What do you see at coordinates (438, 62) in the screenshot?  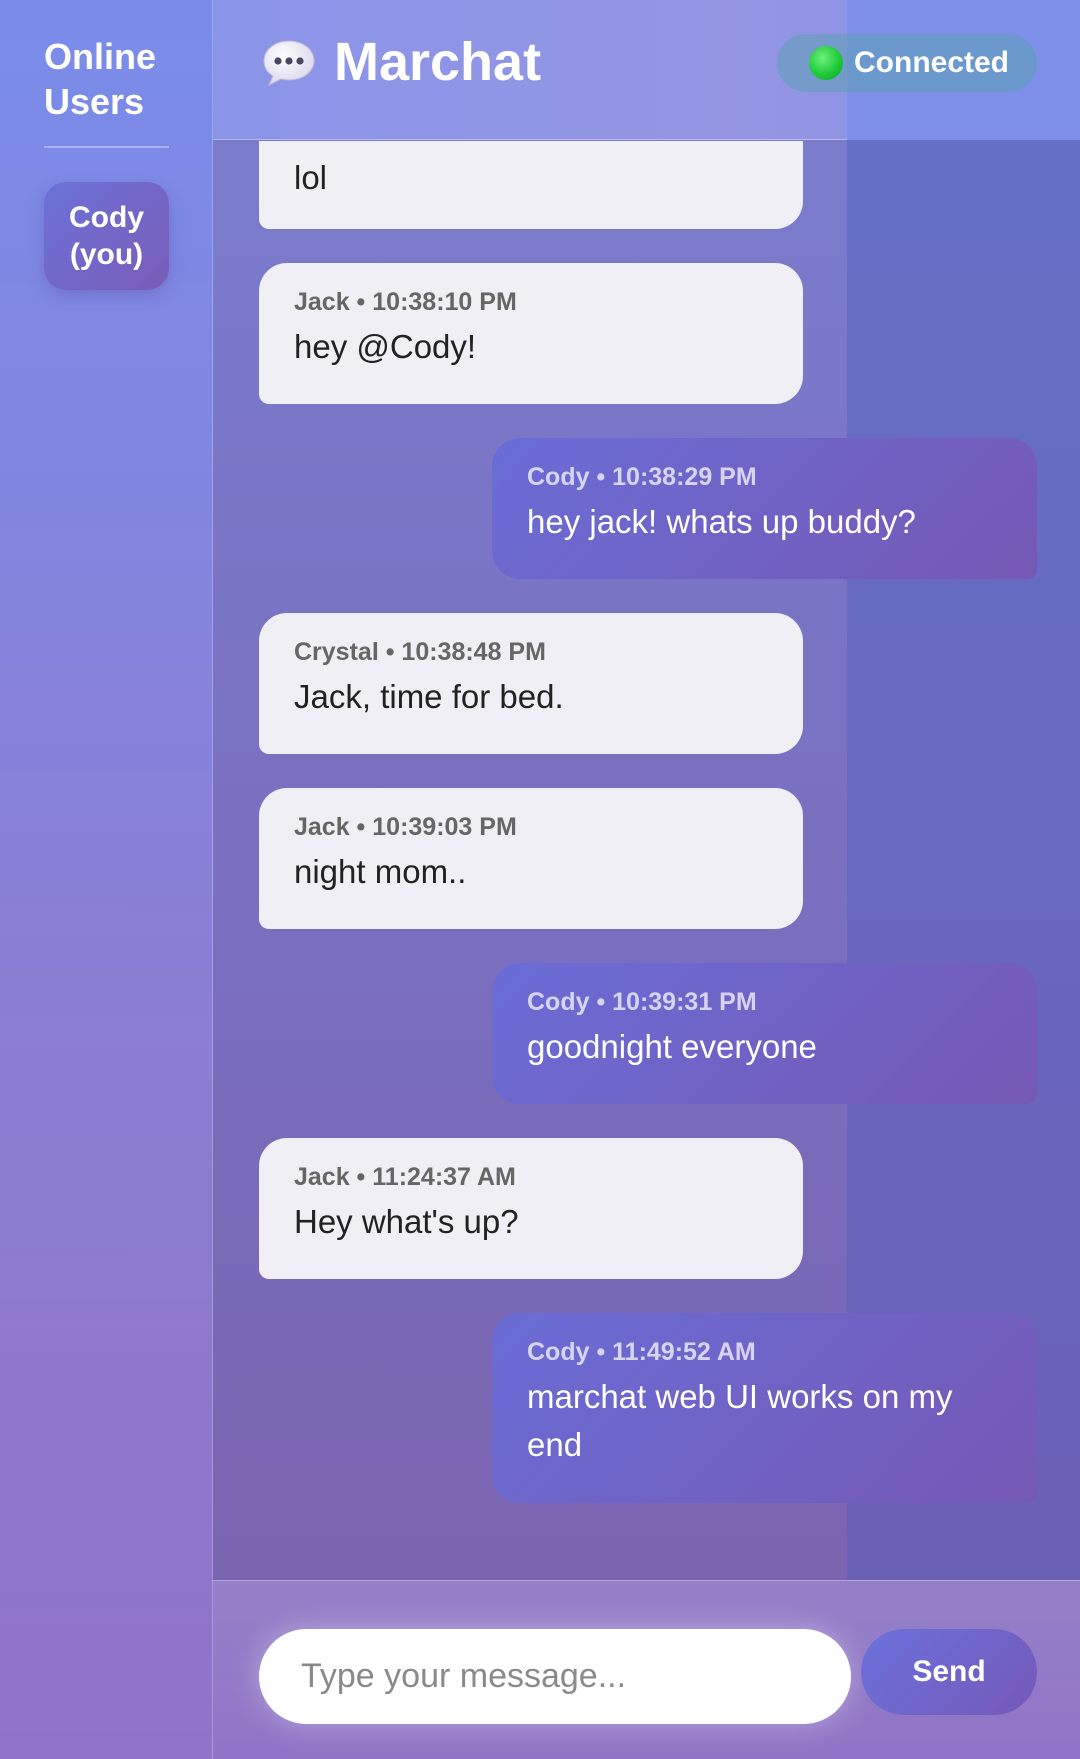 I see `app-title: Marchat` at bounding box center [438, 62].